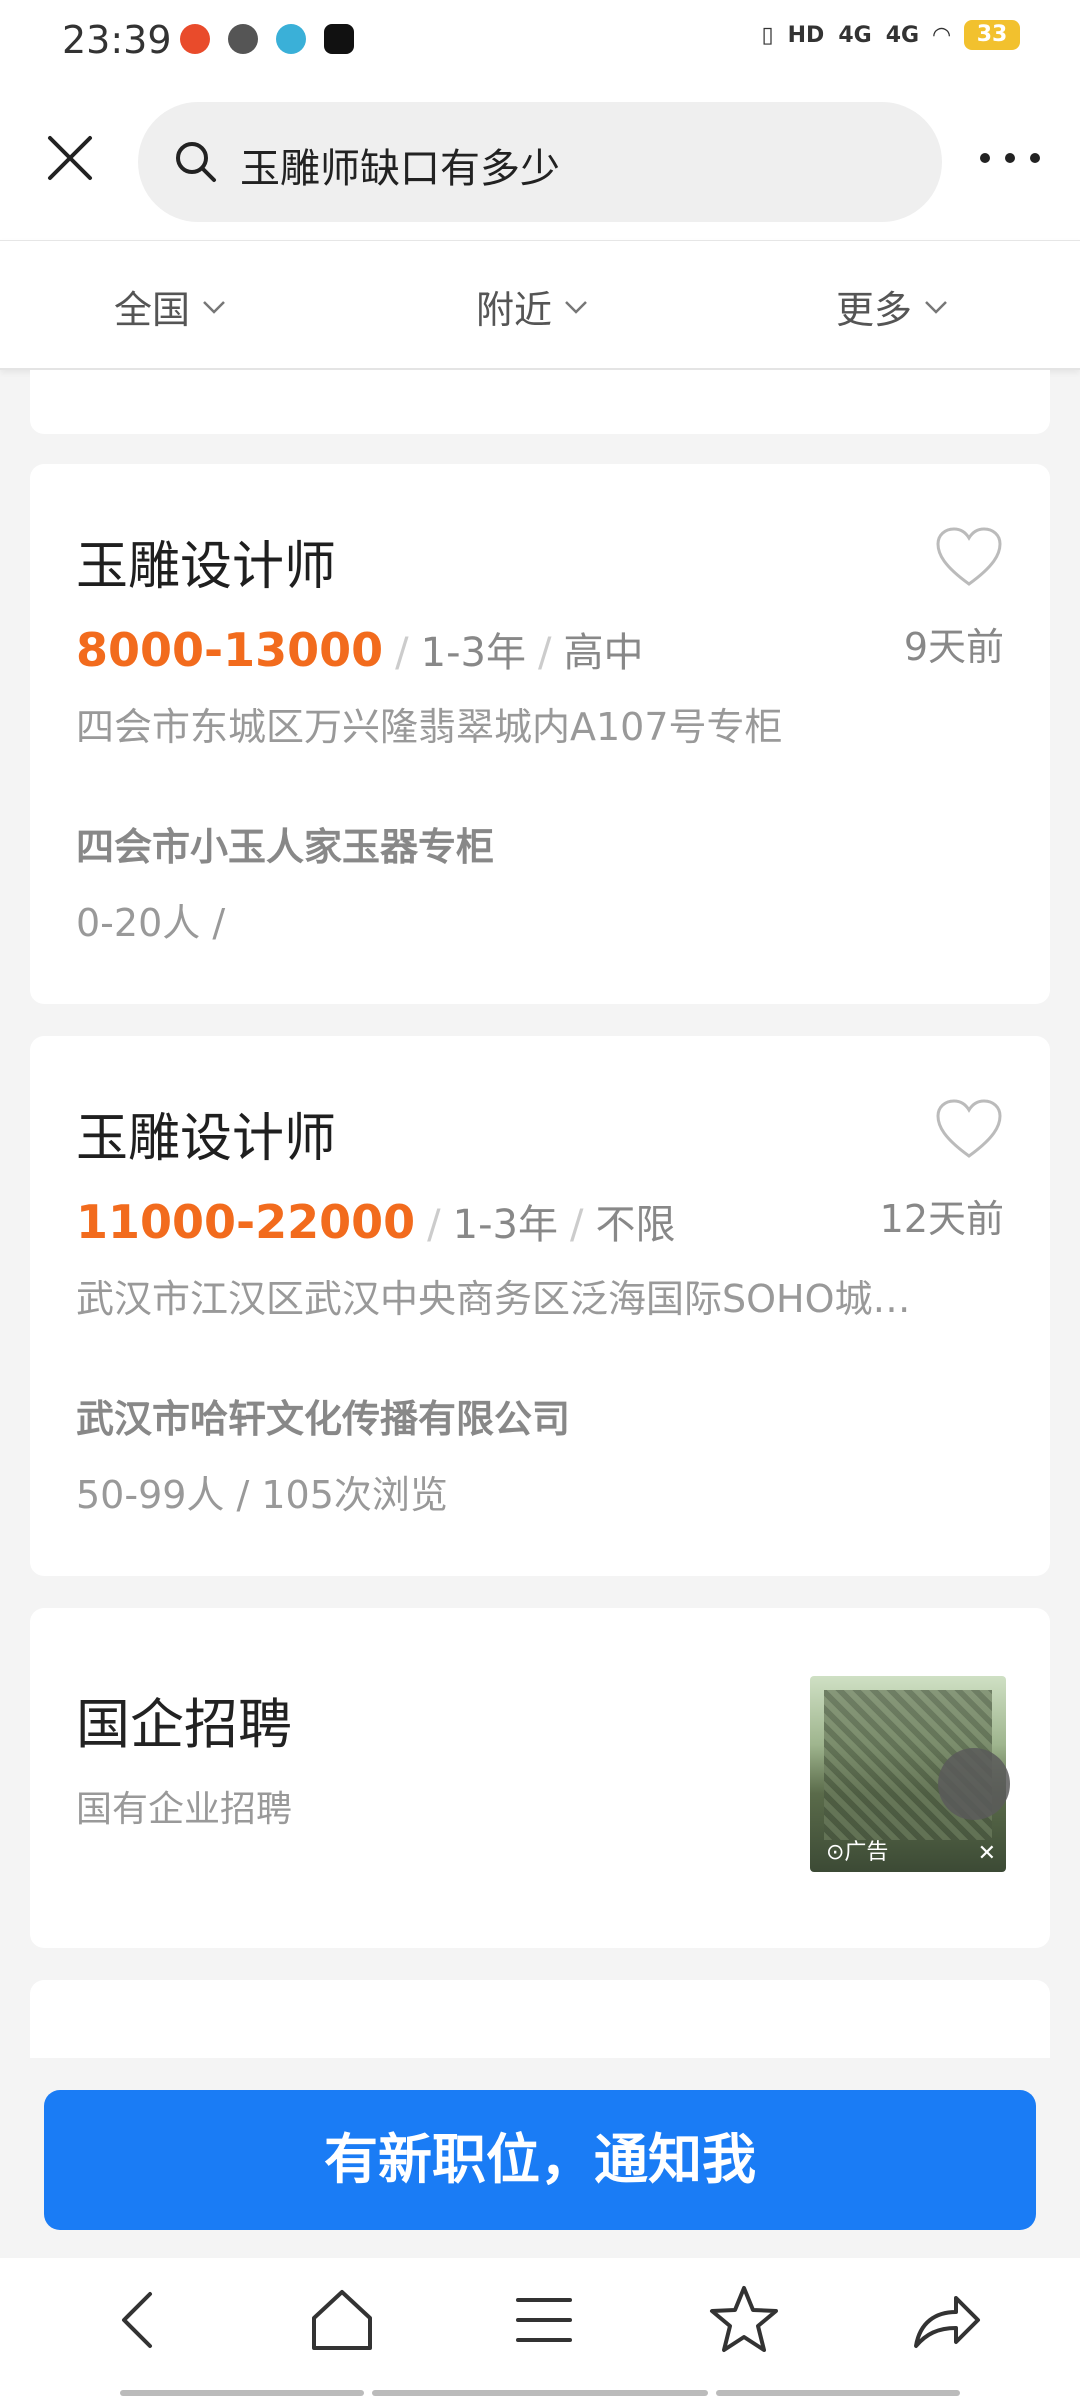  I want to click on search-input: 玉雕师缺口有多少, so click(540, 162).